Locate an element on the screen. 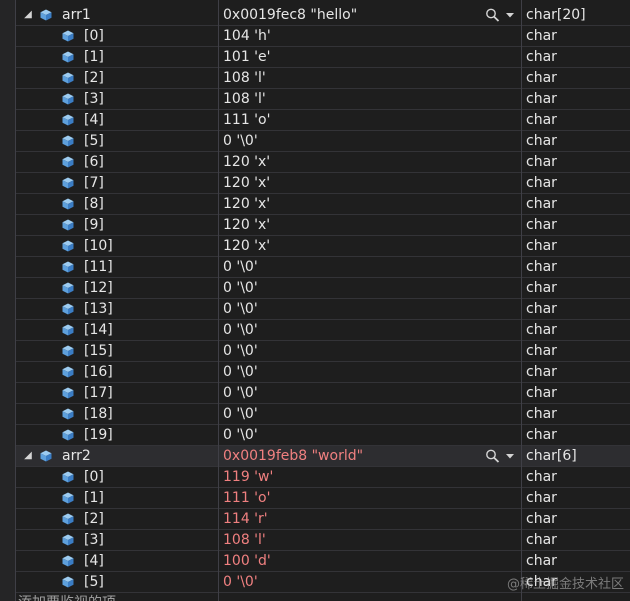 The width and height of the screenshot is (630, 601). element-index: [3] is located at coordinates (94, 540).